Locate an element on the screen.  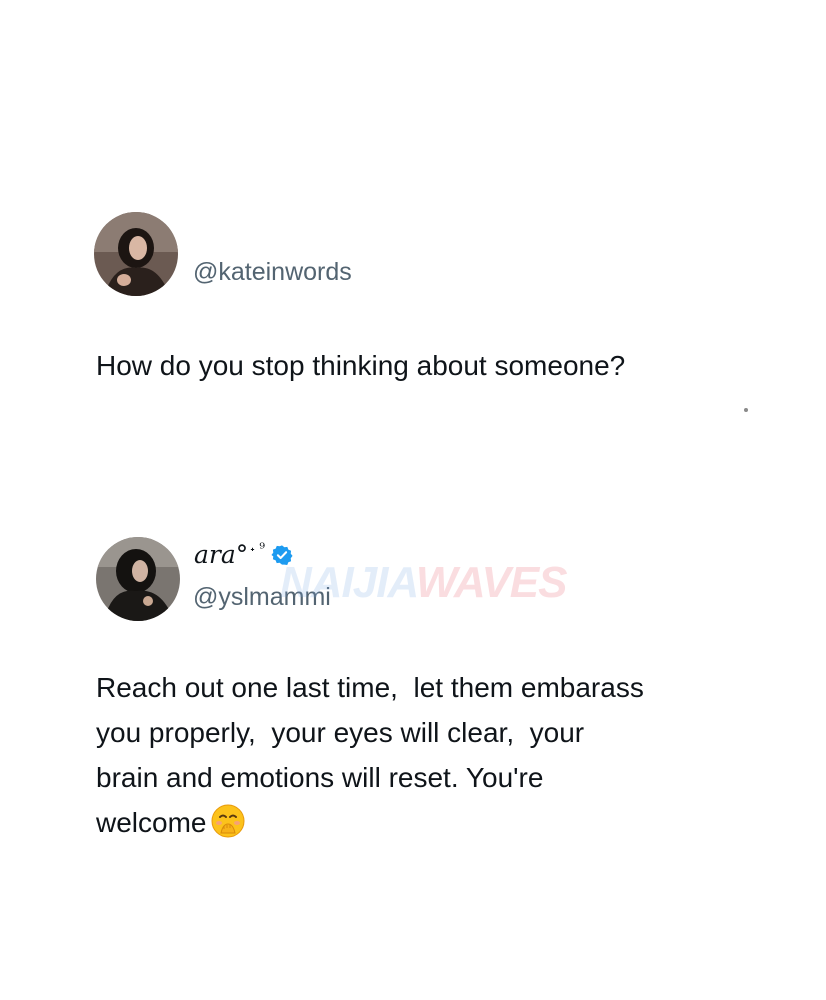
decorative-dot is located at coordinates (746, 410).